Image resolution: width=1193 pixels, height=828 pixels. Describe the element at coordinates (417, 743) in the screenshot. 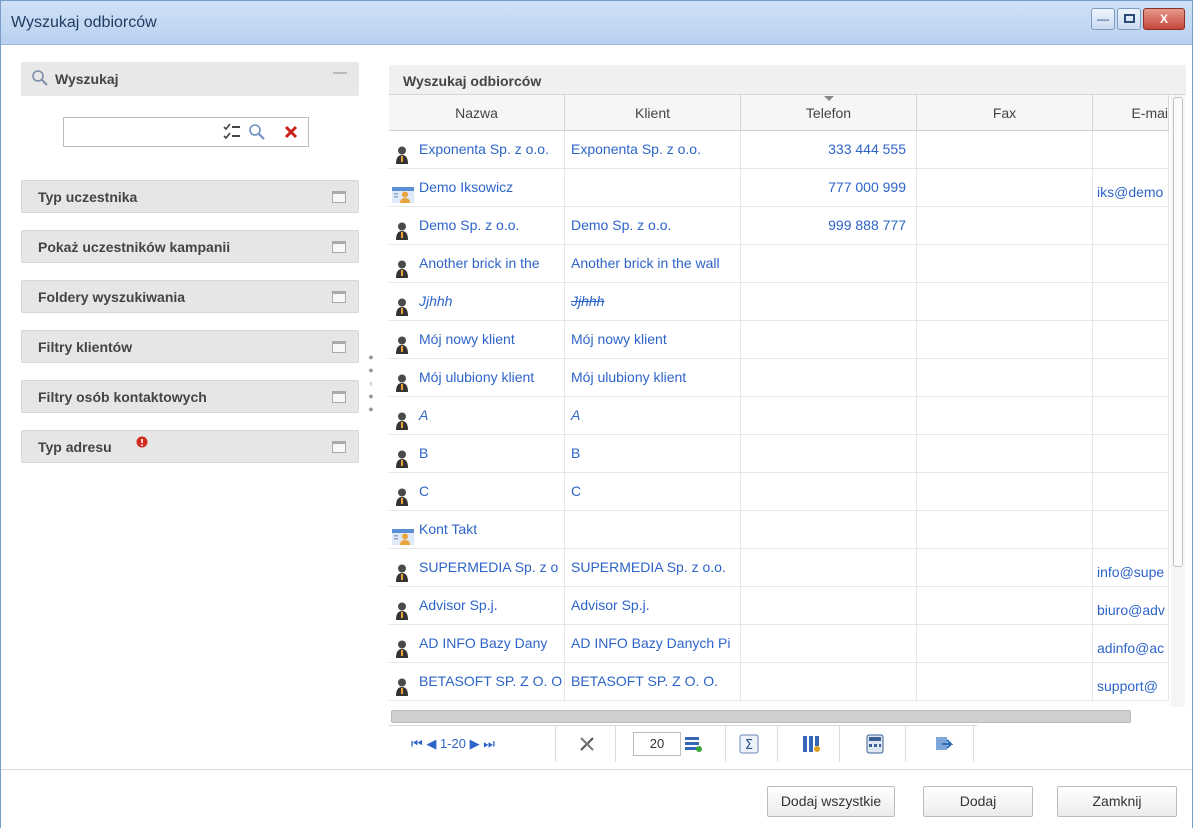

I see `first-page-icon: ⏮` at that location.